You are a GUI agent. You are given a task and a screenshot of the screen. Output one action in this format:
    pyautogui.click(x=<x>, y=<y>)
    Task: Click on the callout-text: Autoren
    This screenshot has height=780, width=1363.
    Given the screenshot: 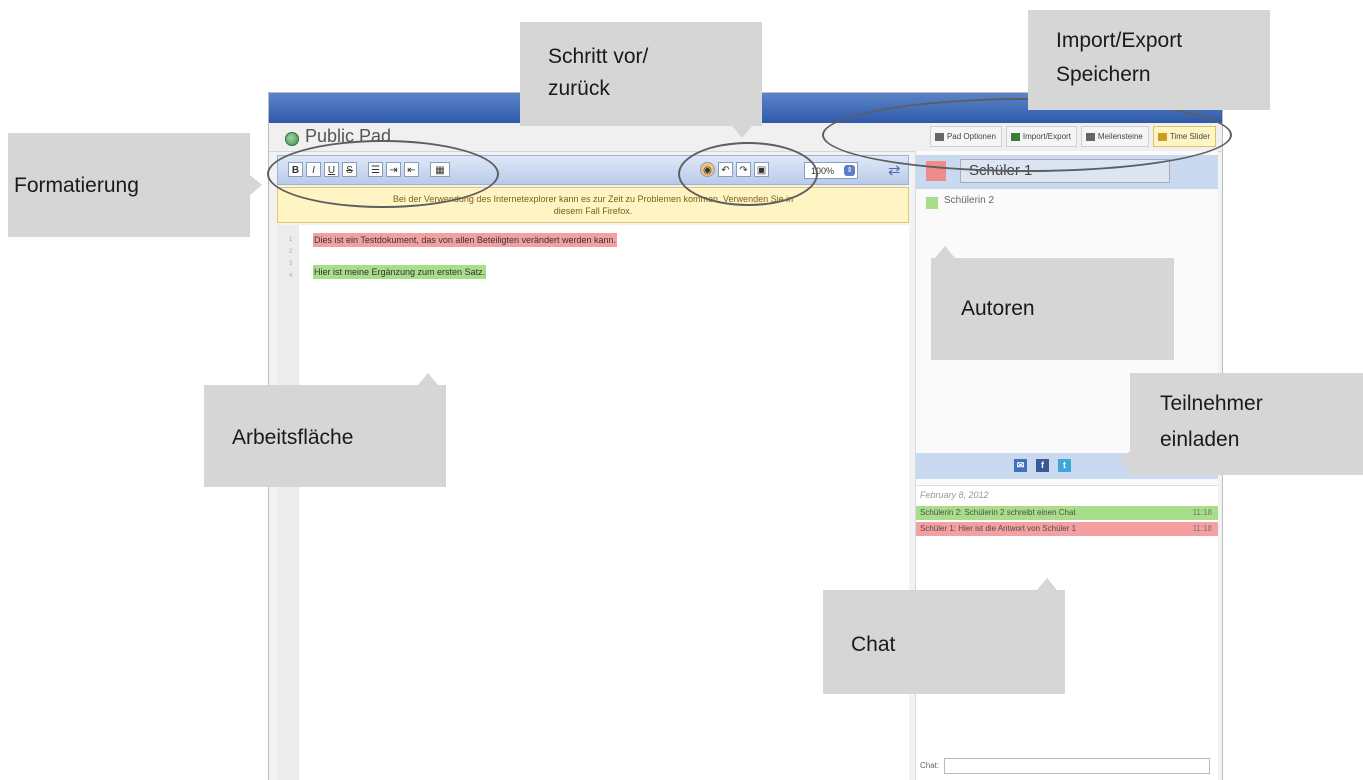 What is the action you would take?
    pyautogui.click(x=998, y=308)
    